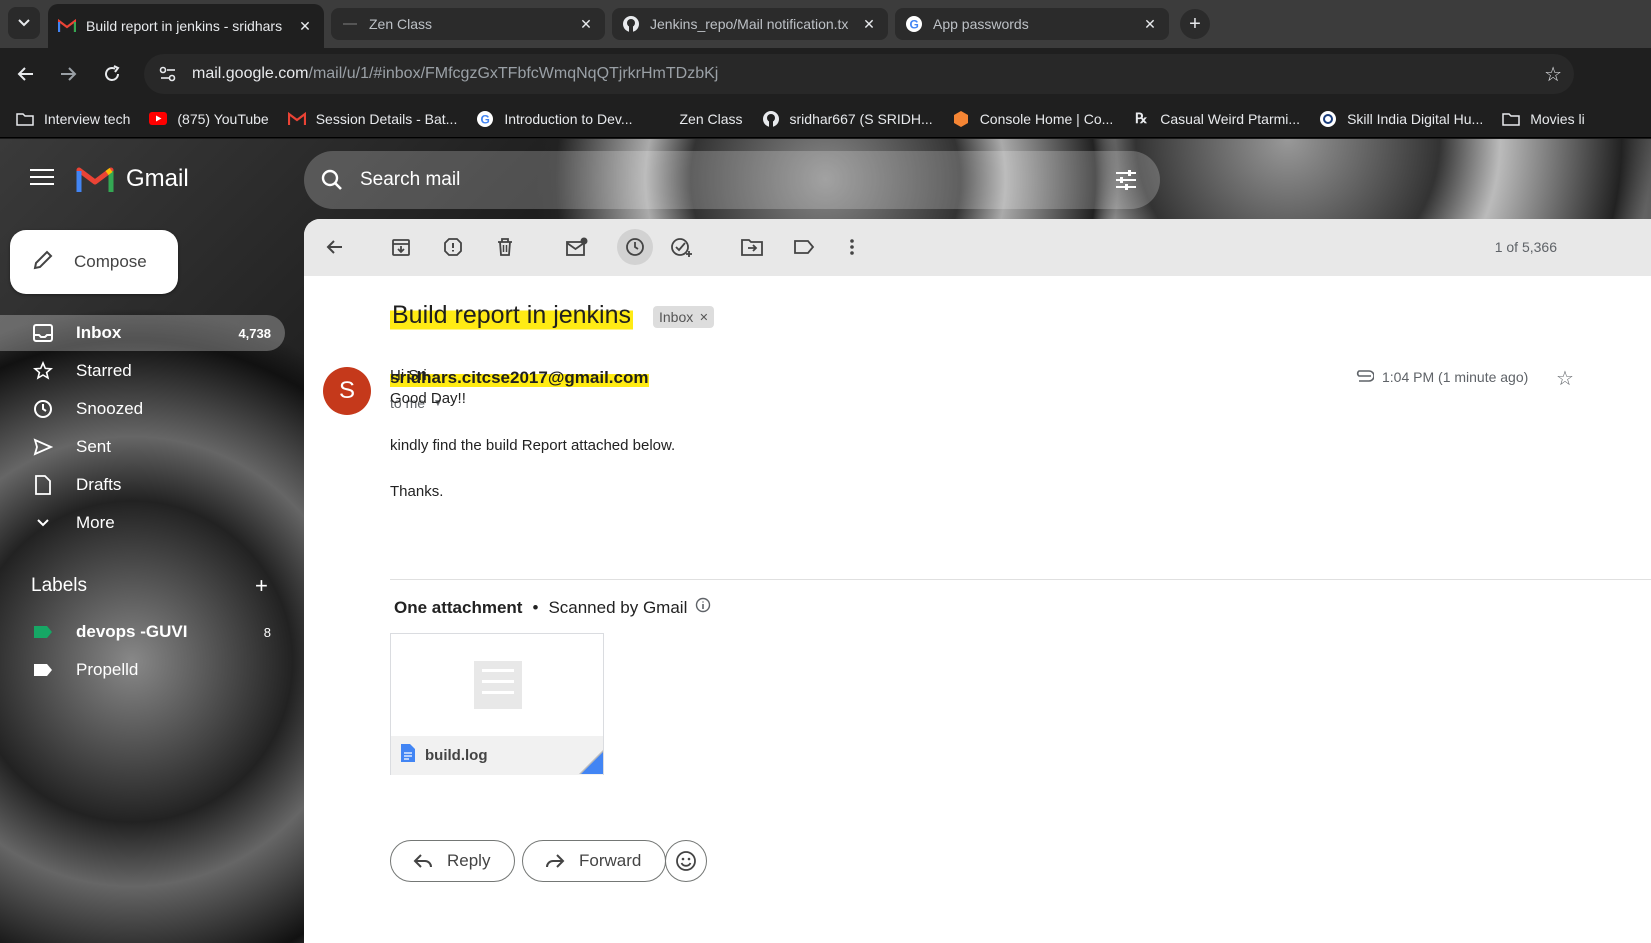  Describe the element at coordinates (456, 755) in the screenshot. I see `attachment-name: build.log` at that location.